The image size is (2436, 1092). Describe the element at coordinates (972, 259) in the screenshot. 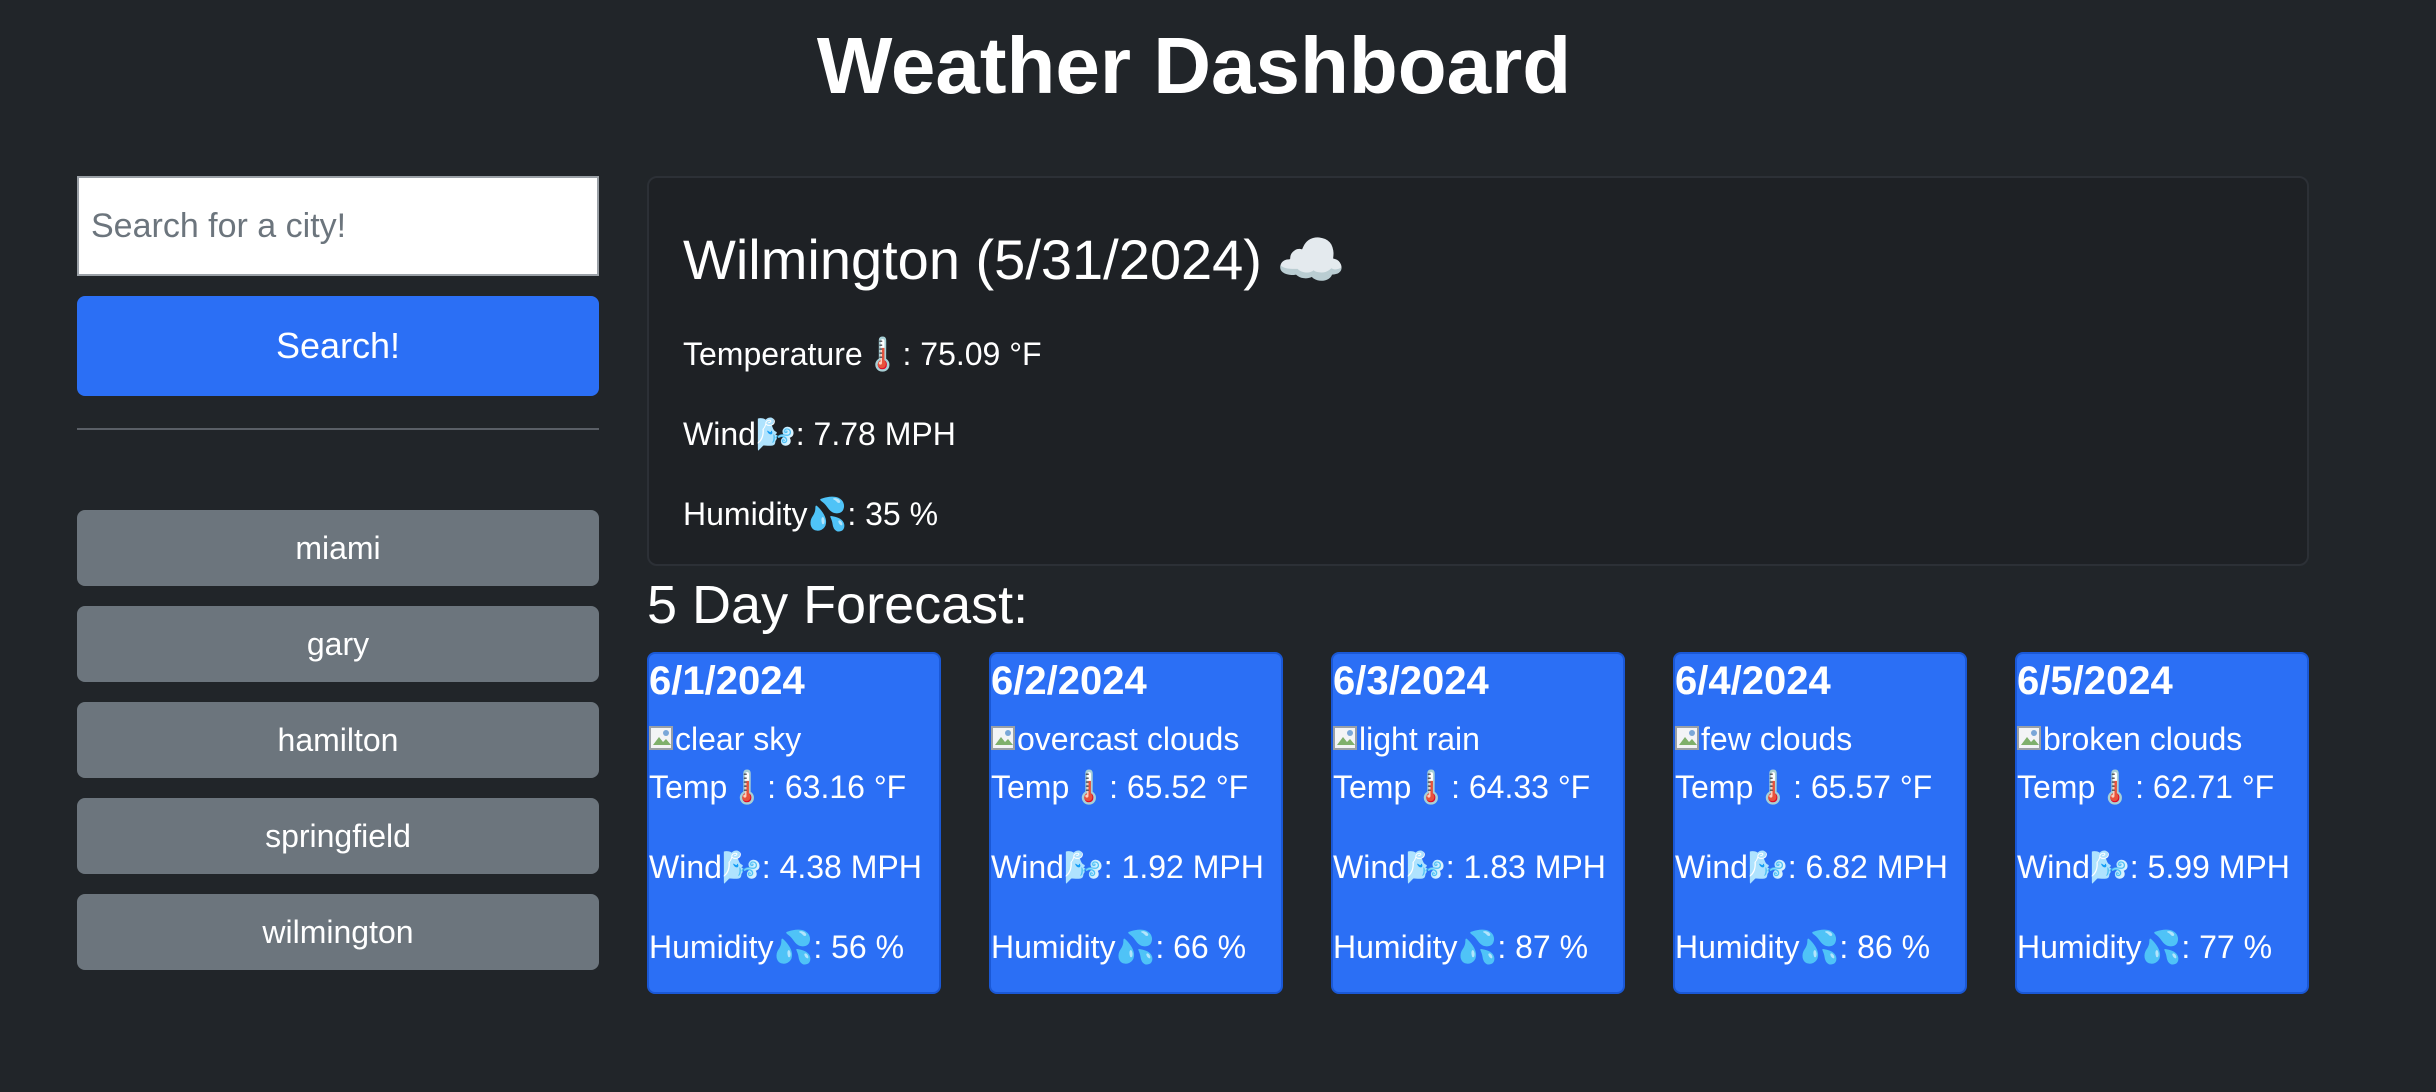

I see `city-date: Wilmington (5/31/2024)` at that location.